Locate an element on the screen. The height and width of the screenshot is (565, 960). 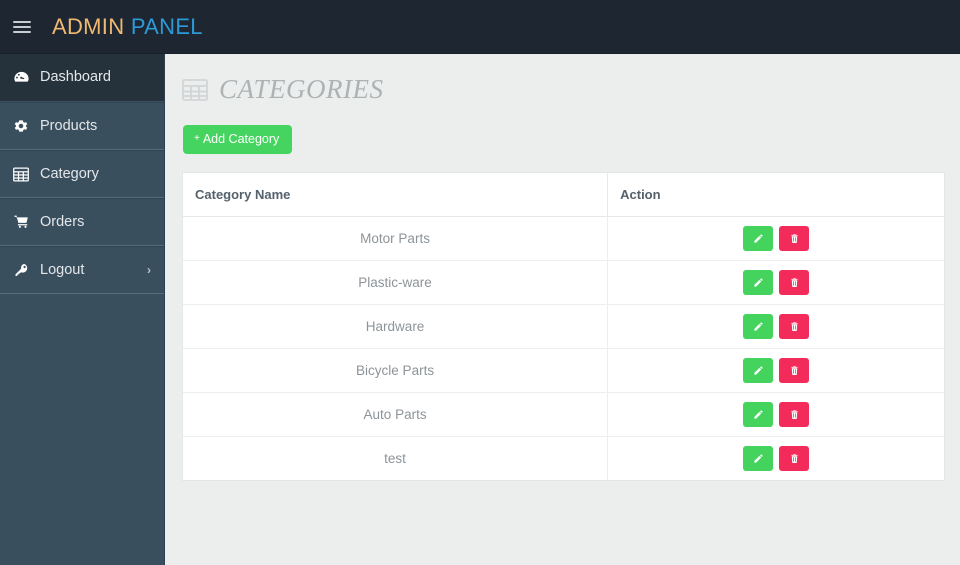
add-category-button: + Add Category is located at coordinates (238, 139).